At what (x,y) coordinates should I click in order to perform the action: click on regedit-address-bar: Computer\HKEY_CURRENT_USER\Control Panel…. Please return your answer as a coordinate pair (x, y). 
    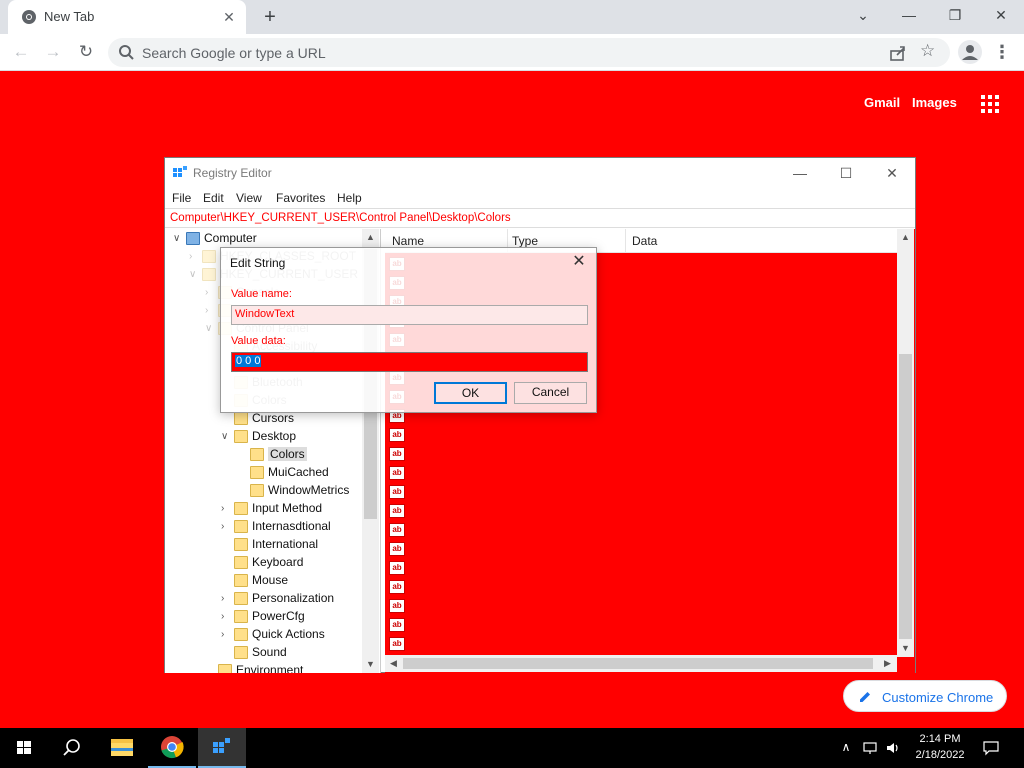
    Looking at the image, I should click on (540, 218).